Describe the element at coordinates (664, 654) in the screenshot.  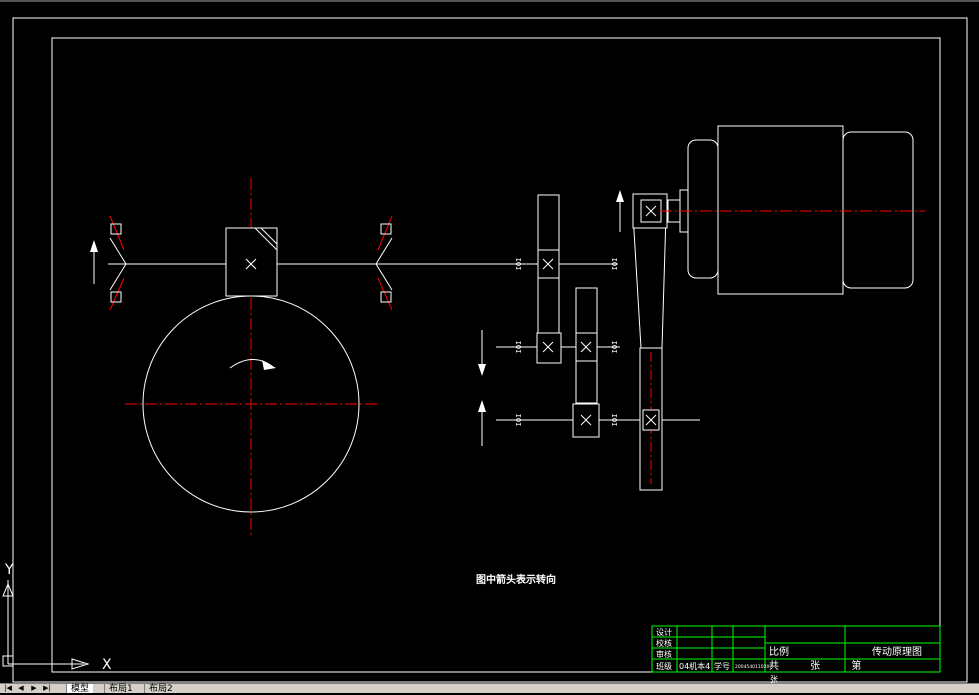
I see `reviewer-label: 审核` at that location.